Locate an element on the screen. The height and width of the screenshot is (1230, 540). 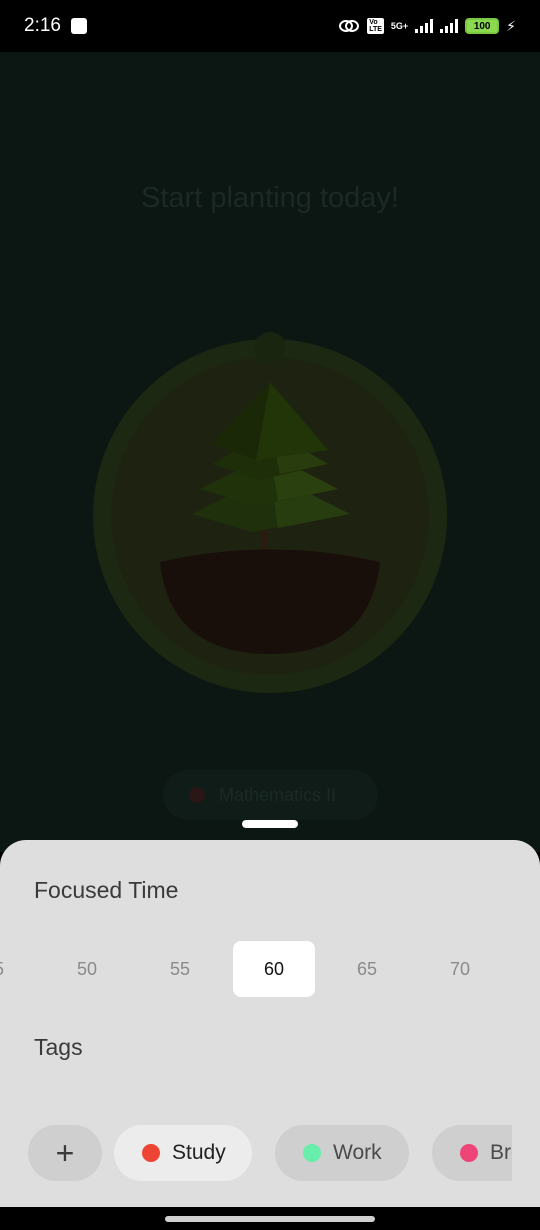
plus-icon: + is located at coordinates (65, 1152).